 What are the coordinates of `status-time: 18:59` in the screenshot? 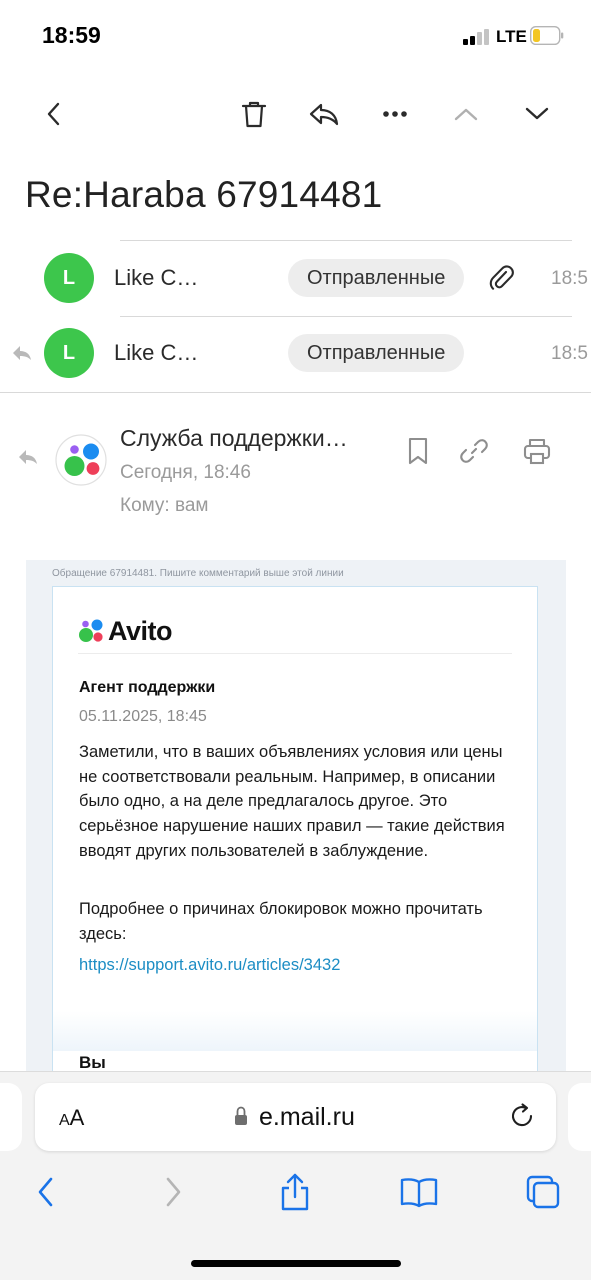 It's located at (71, 35).